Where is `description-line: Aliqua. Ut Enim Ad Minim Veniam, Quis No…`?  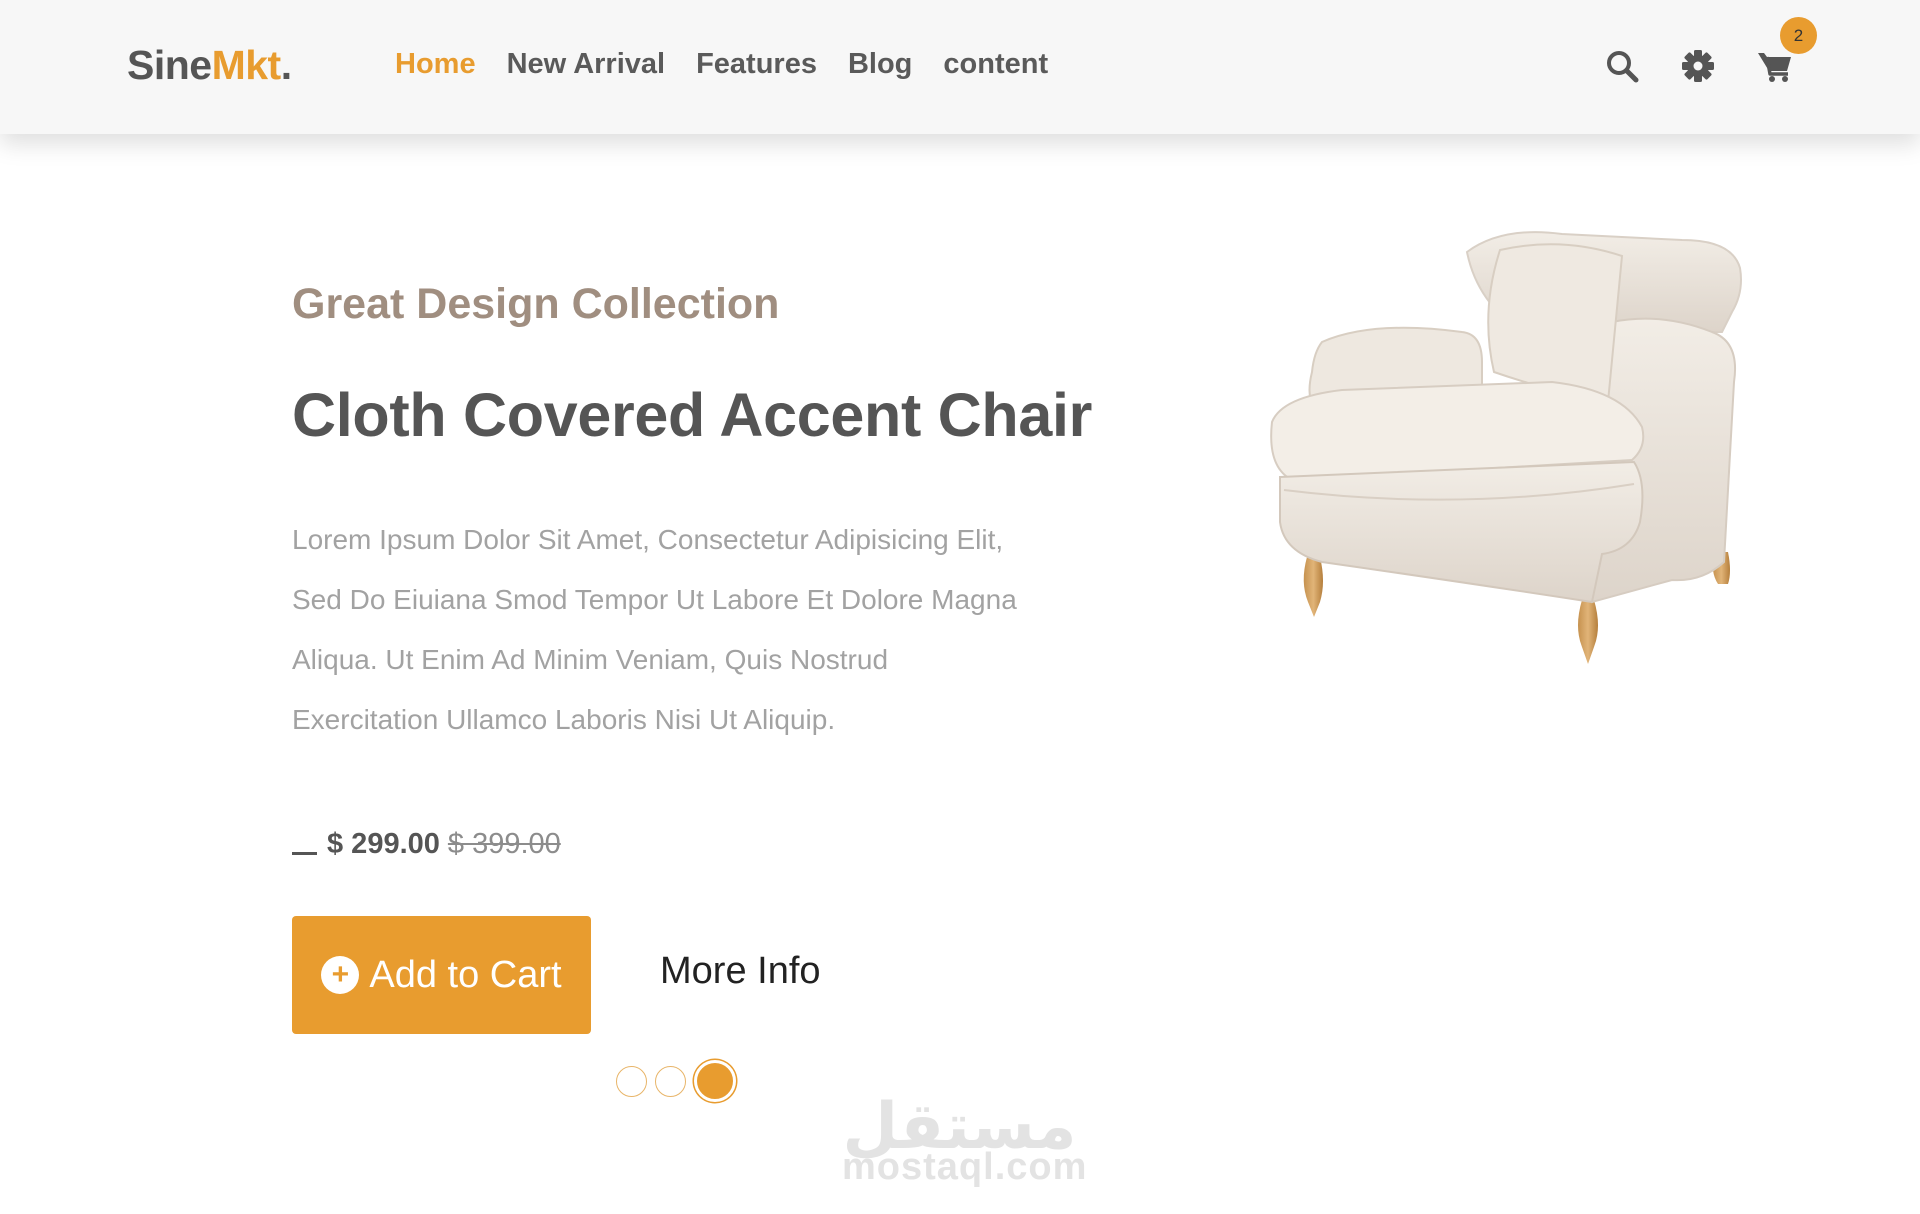
description-line: Aliqua. Ut Enim Ad Minim Veniam, Quis No… is located at coordinates (590, 659).